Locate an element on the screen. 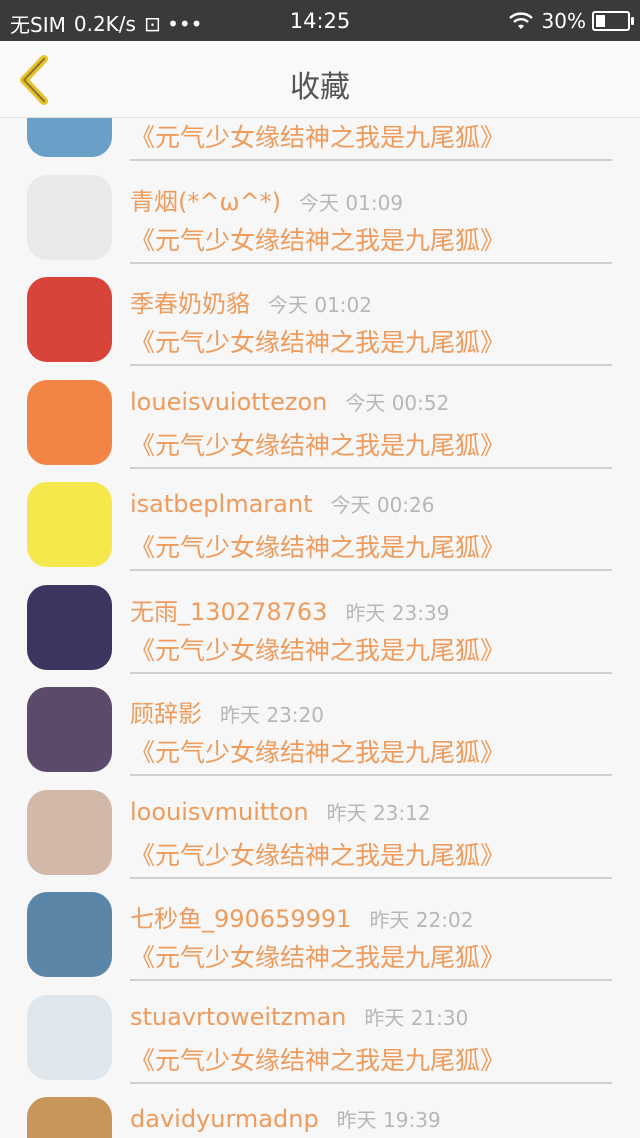 The height and width of the screenshot is (1138, 640). timestamp: 昨天 23:39 is located at coordinates (397, 612).